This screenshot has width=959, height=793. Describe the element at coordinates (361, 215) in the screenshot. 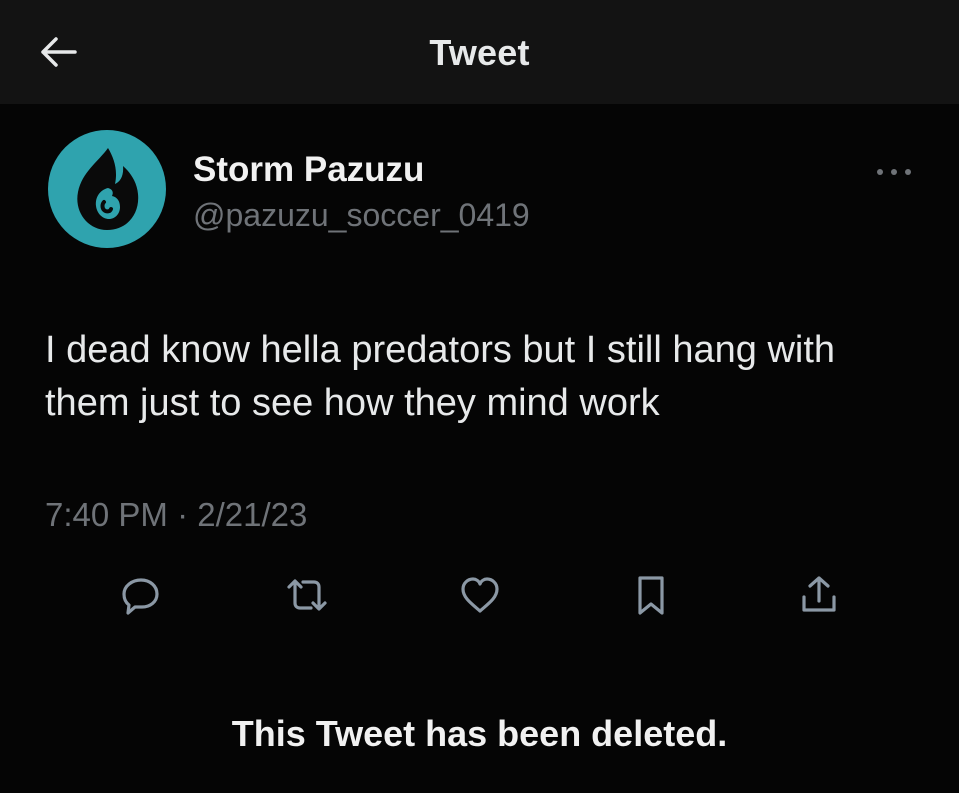

I see `username-handle: @pazuzu_soccer_0419` at that location.